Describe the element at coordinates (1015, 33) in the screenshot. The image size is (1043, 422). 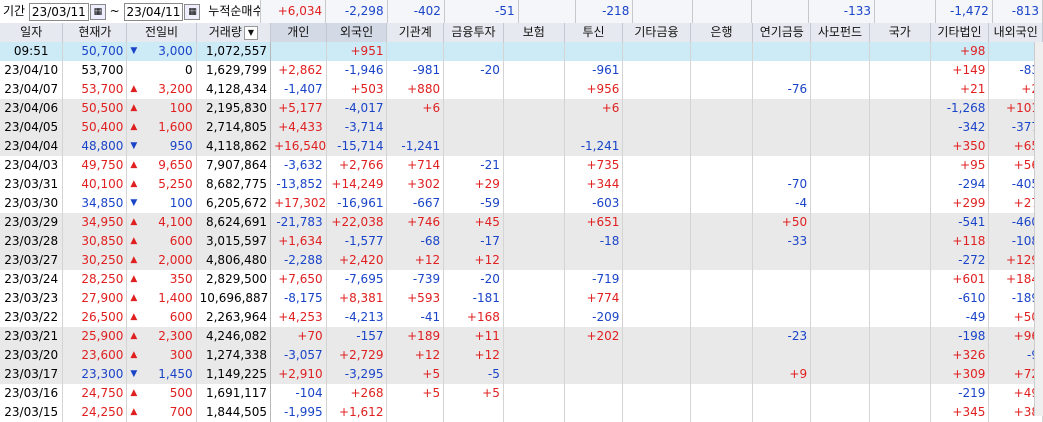
I see `column-header-16: 내외국인` at that location.